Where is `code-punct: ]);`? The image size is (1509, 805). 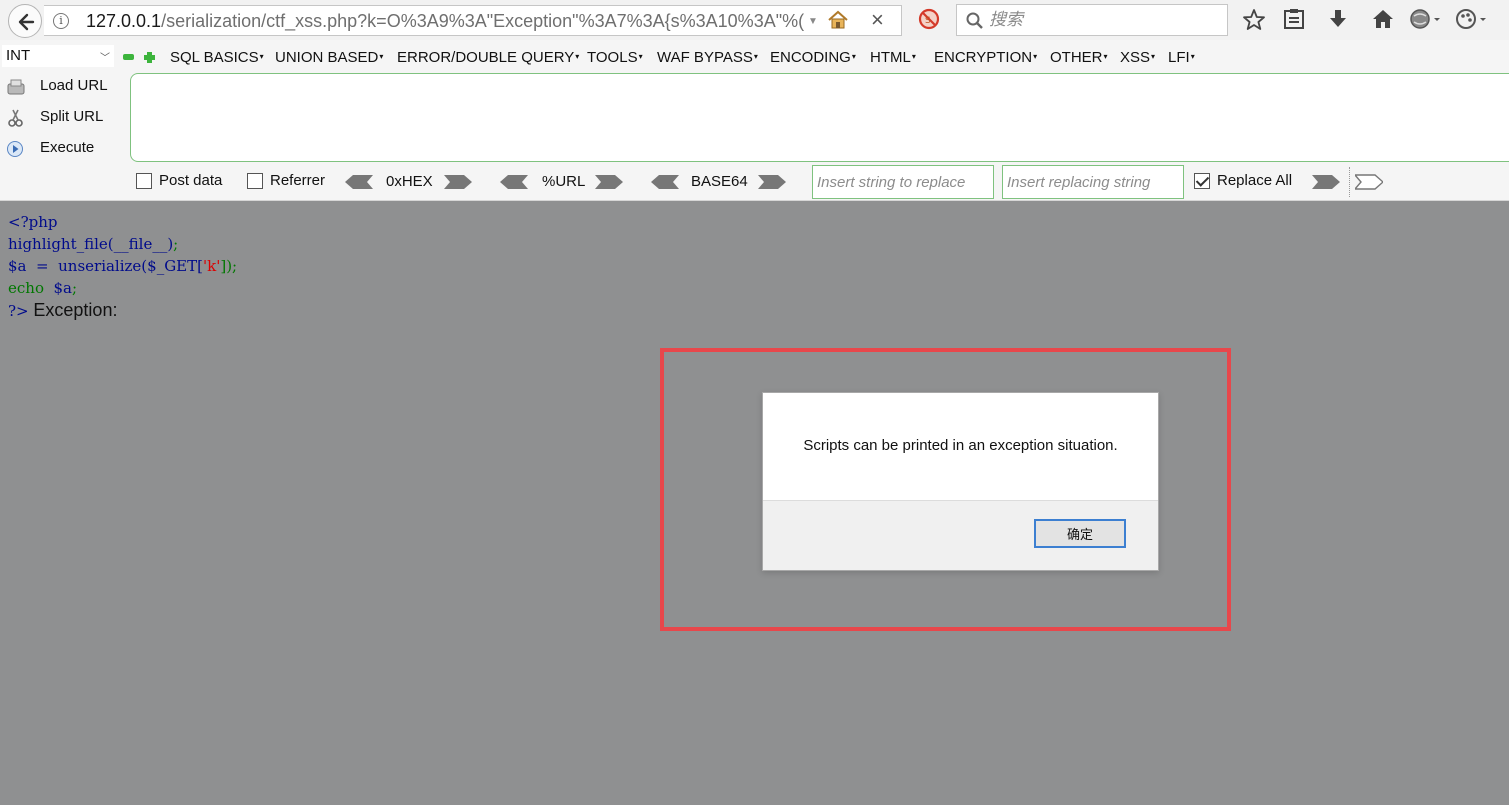 code-punct: ]); is located at coordinates (229, 266).